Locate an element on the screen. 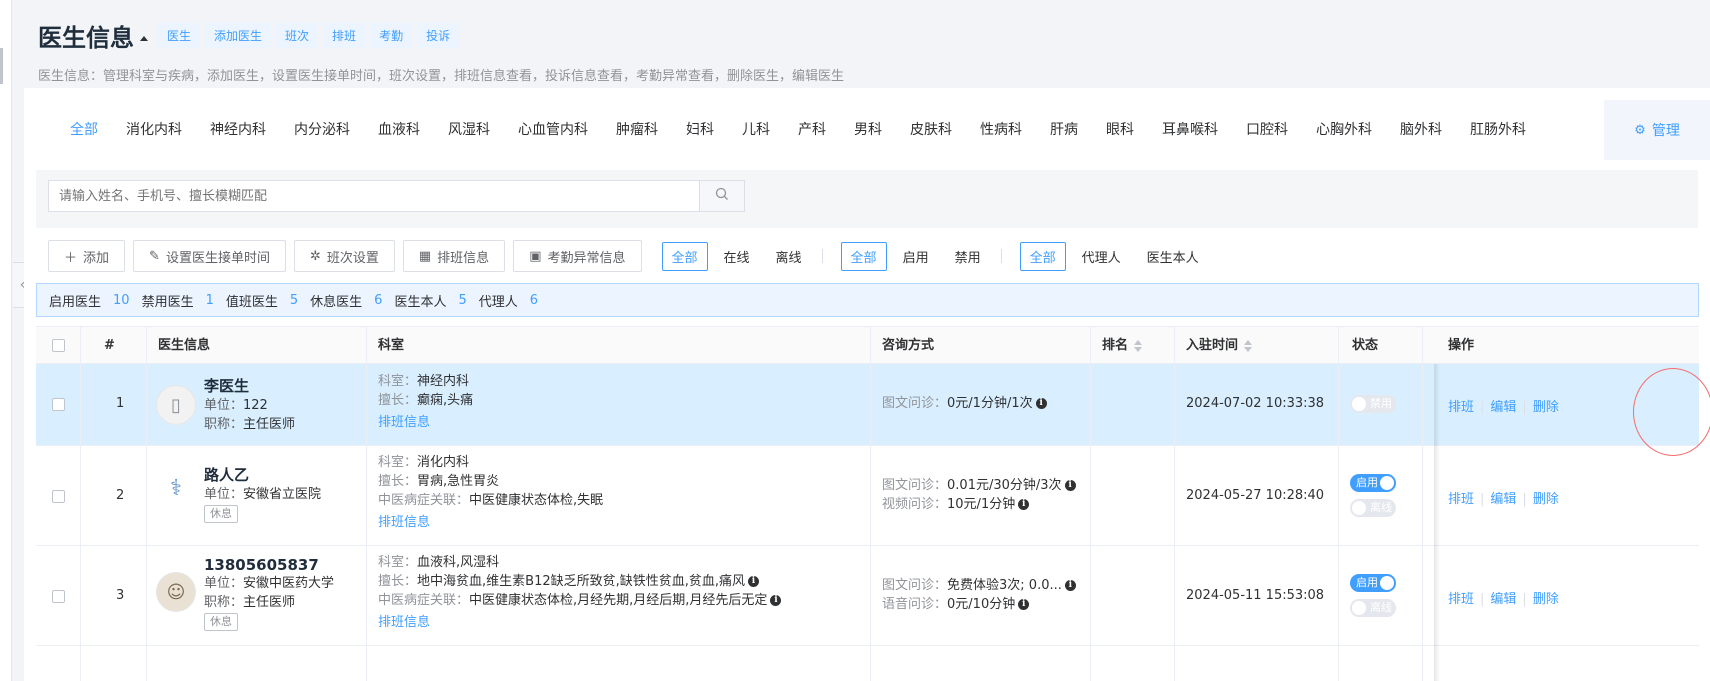  caret-up-icon is located at coordinates (144, 38).